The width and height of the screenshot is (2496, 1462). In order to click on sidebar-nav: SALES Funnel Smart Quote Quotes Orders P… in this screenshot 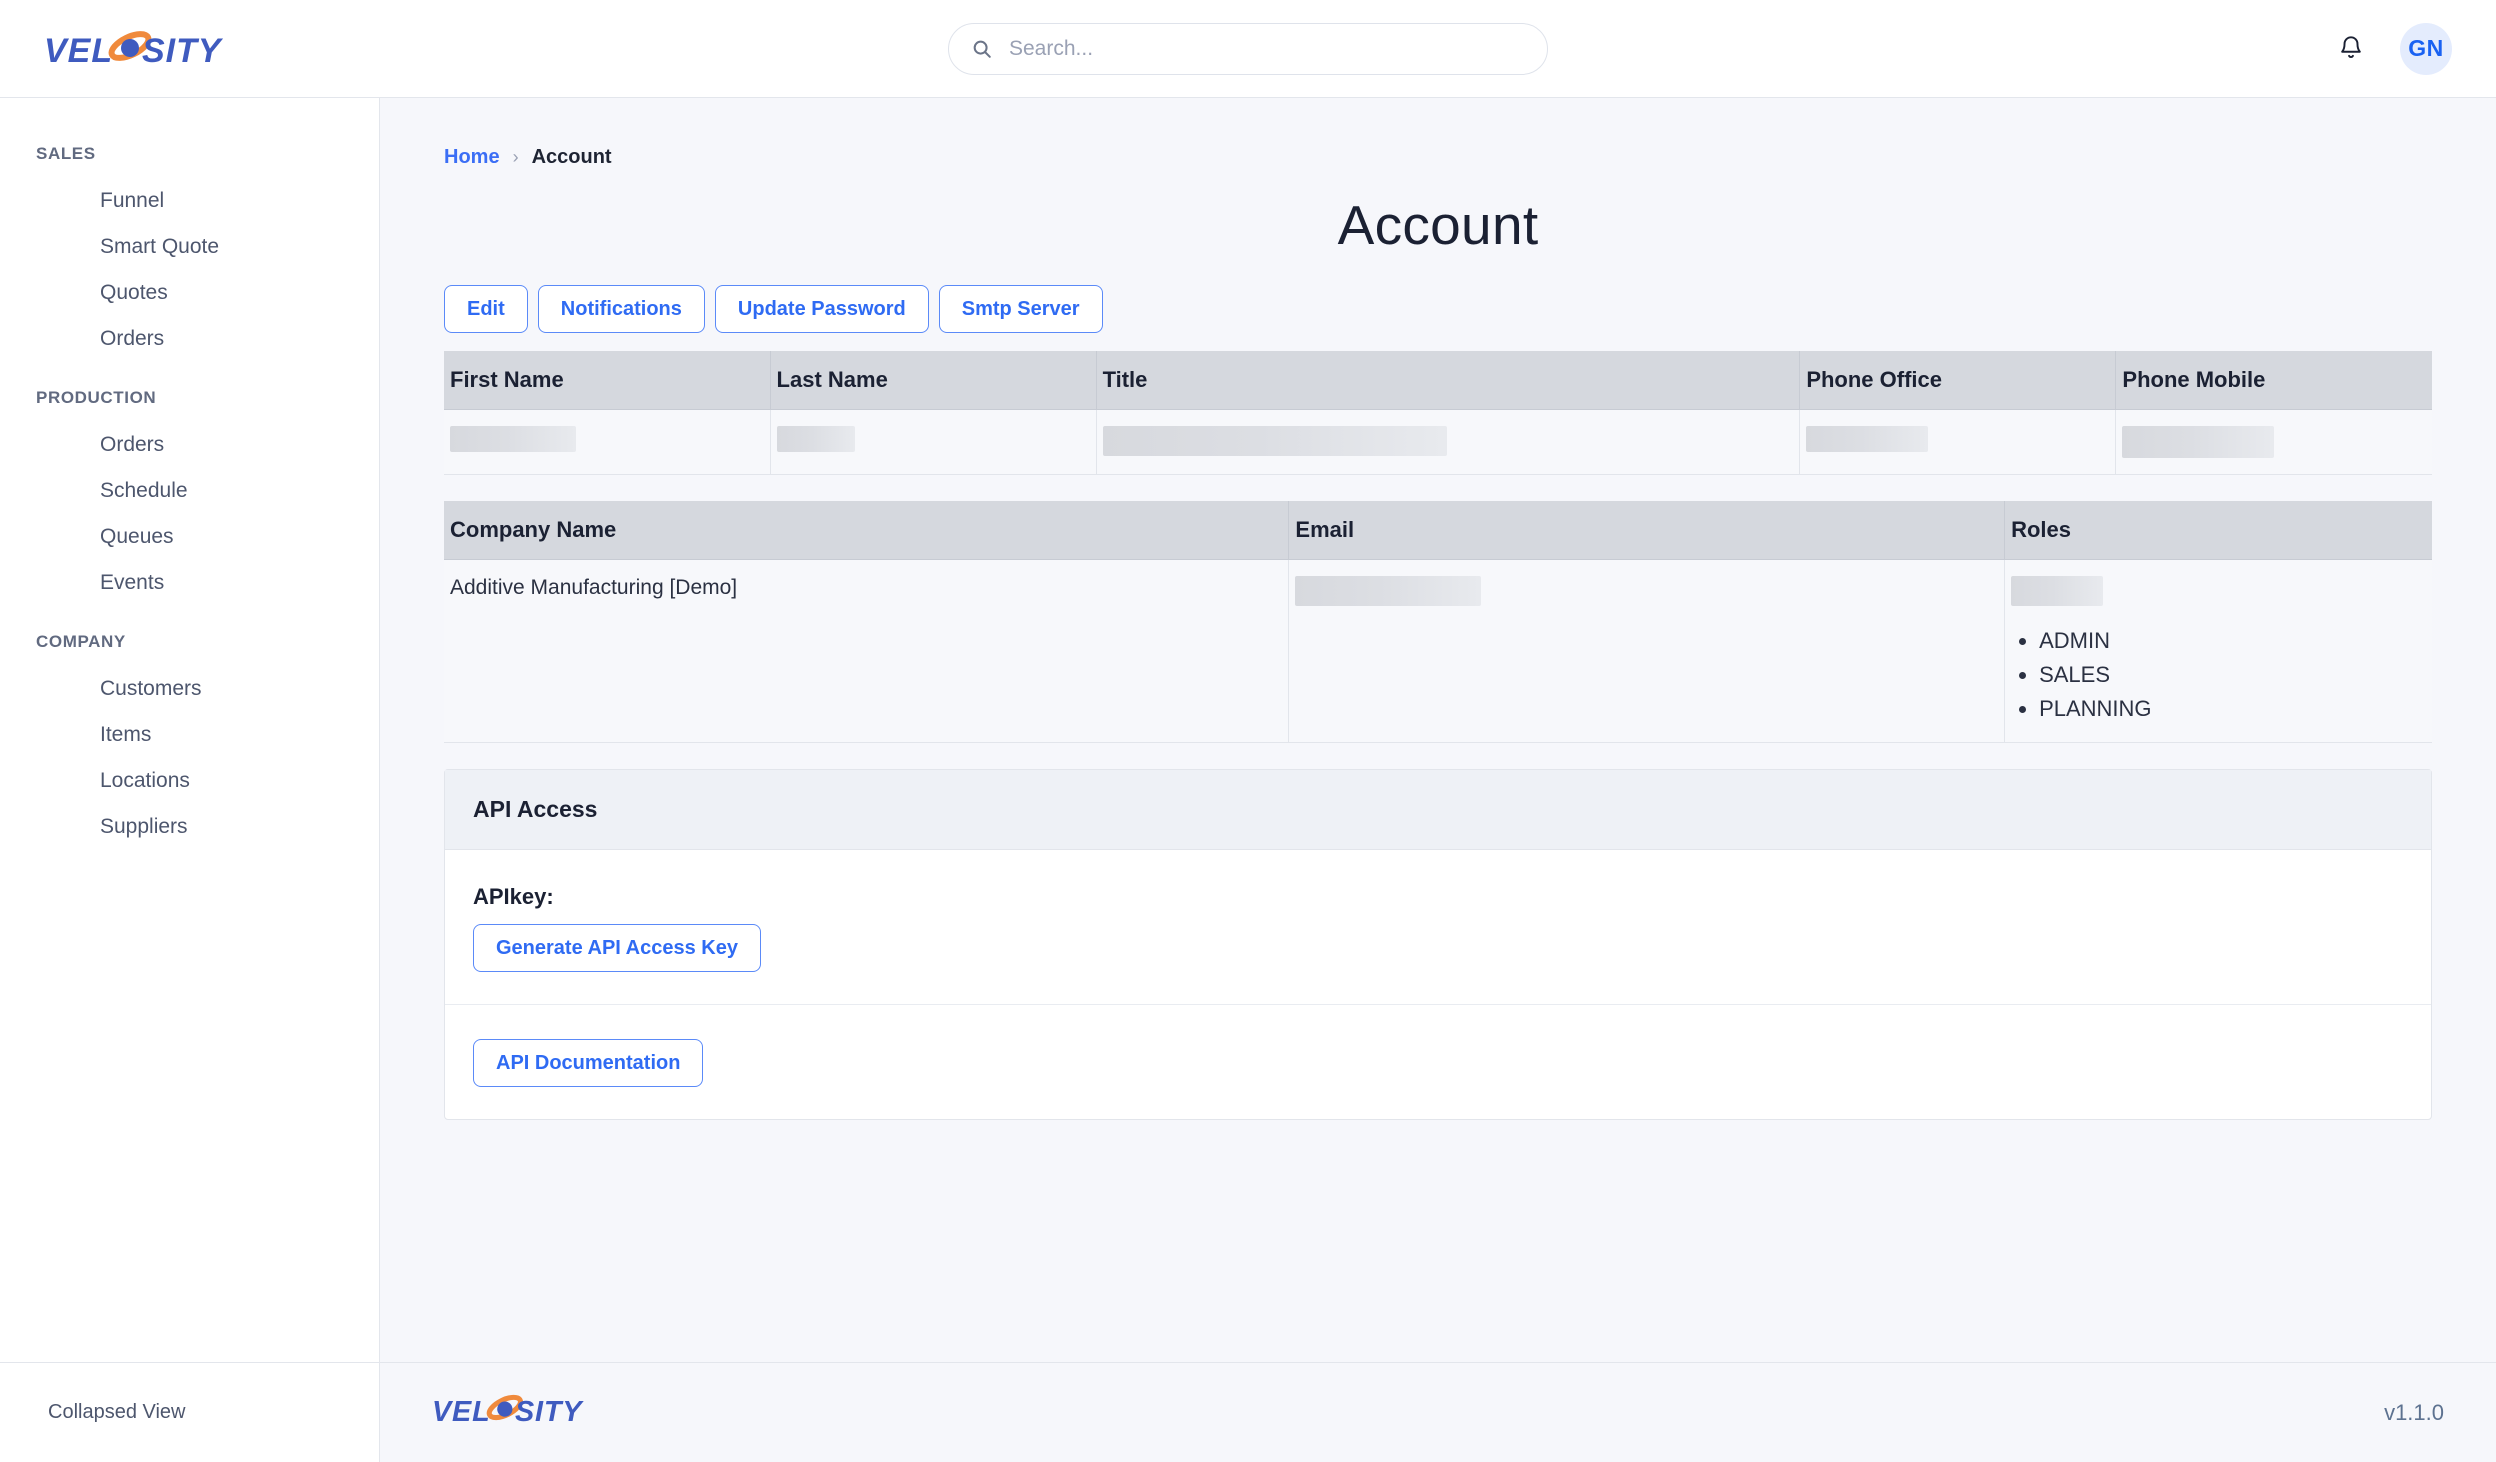, I will do `click(189, 730)`.